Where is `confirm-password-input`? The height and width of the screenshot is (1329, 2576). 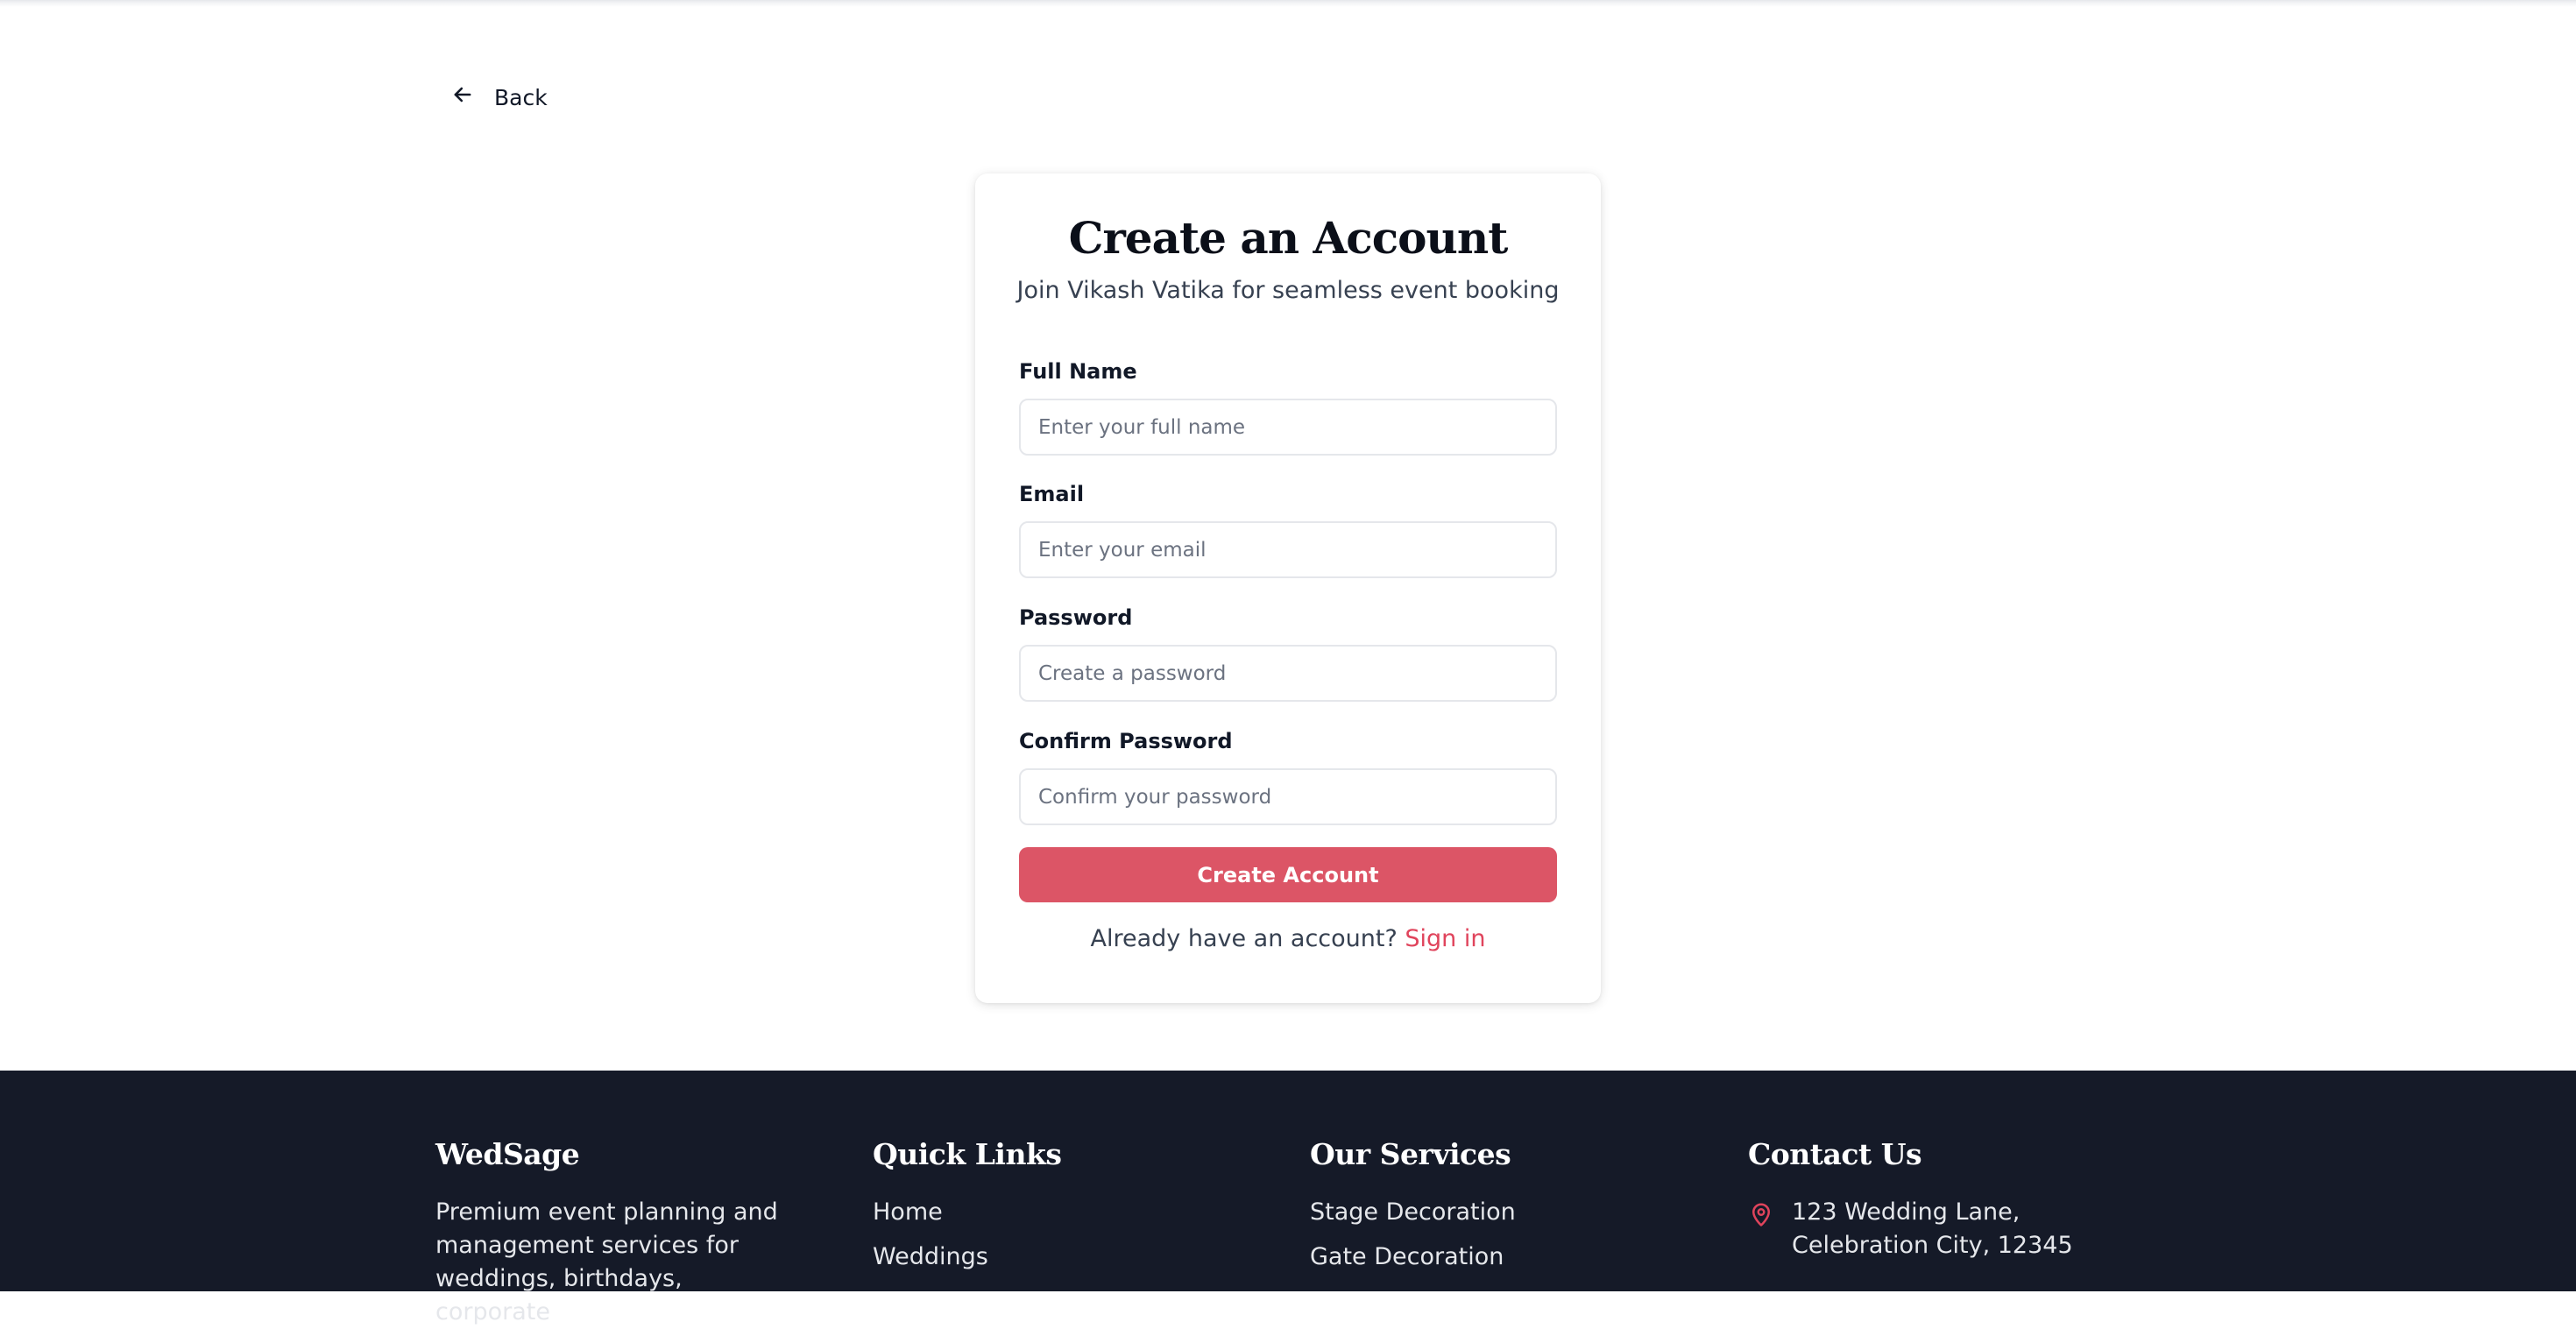
confirm-password-input is located at coordinates (1288, 796).